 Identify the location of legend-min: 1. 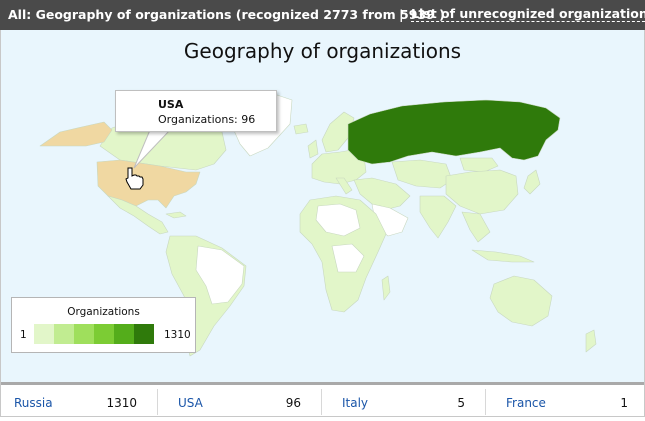
(23, 335).